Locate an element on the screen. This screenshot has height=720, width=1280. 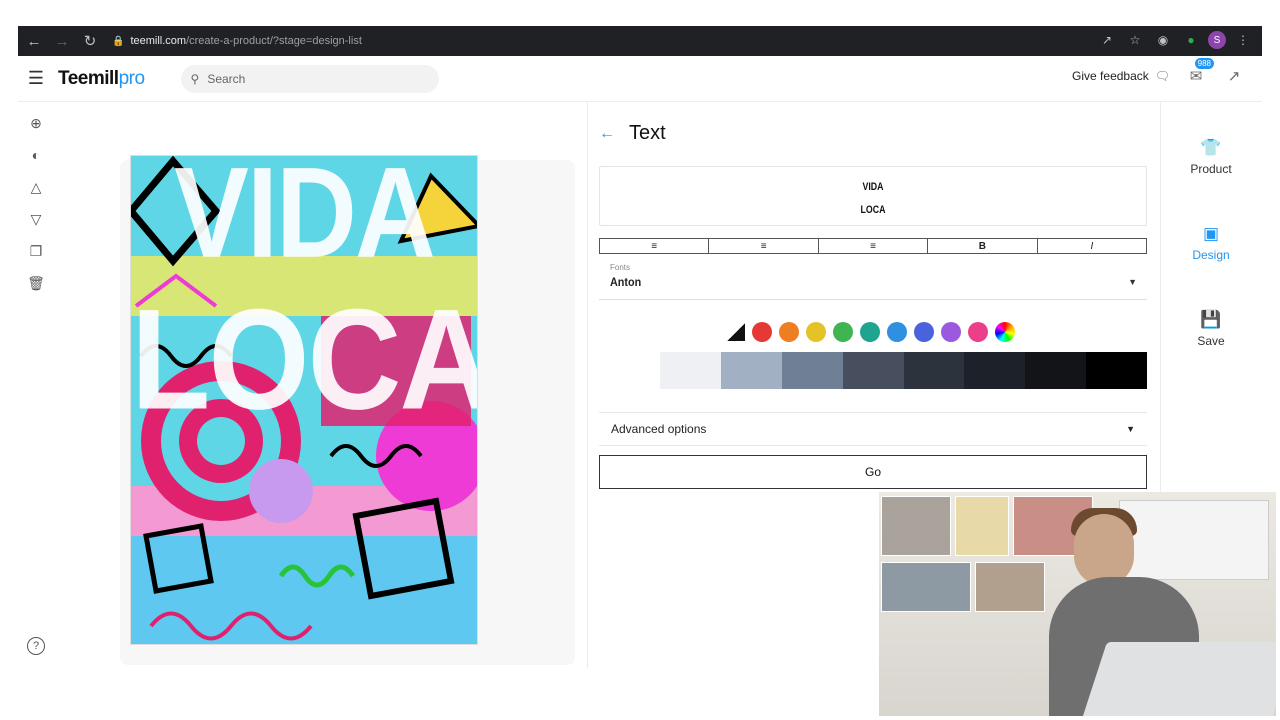
font-select-value: Anton is located at coordinates (626, 282).